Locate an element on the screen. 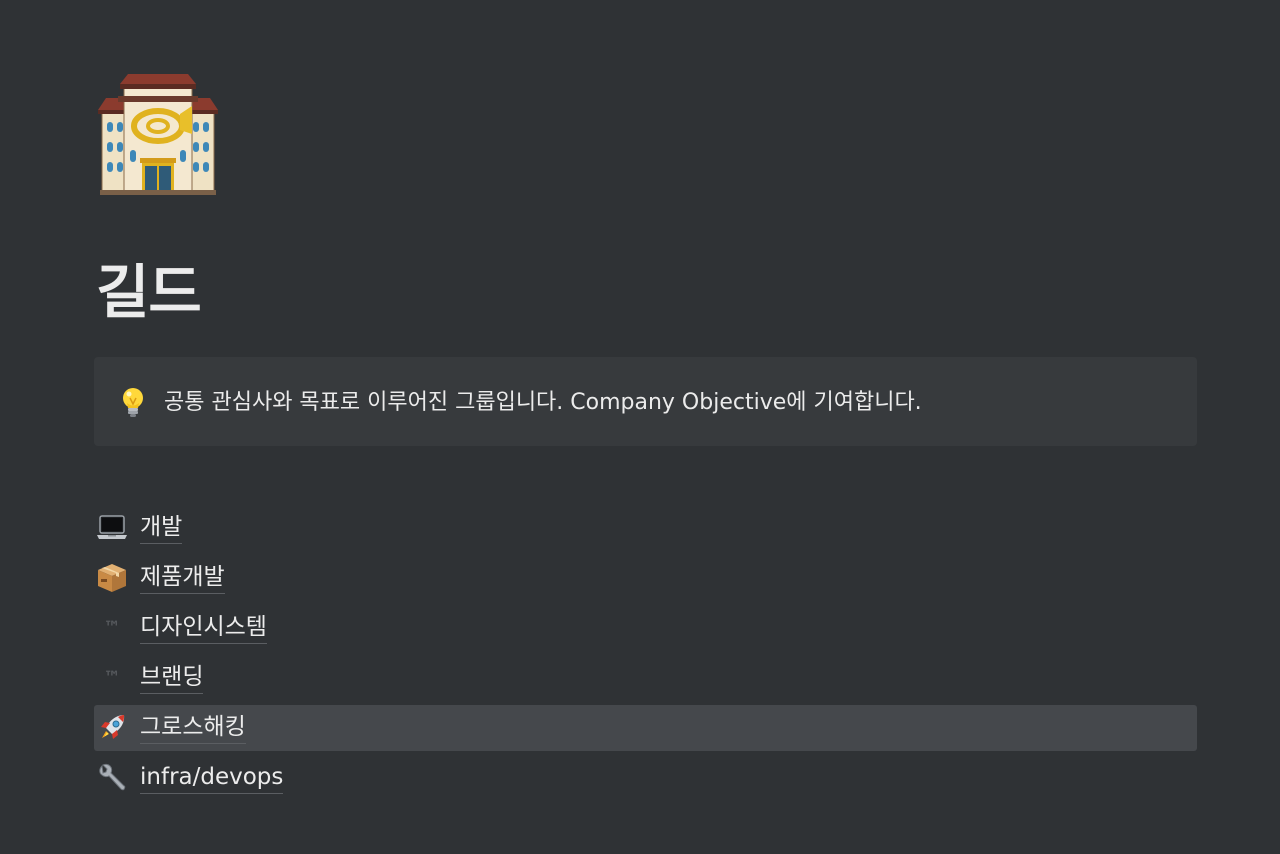  link-label: infra/devops is located at coordinates (212, 778).